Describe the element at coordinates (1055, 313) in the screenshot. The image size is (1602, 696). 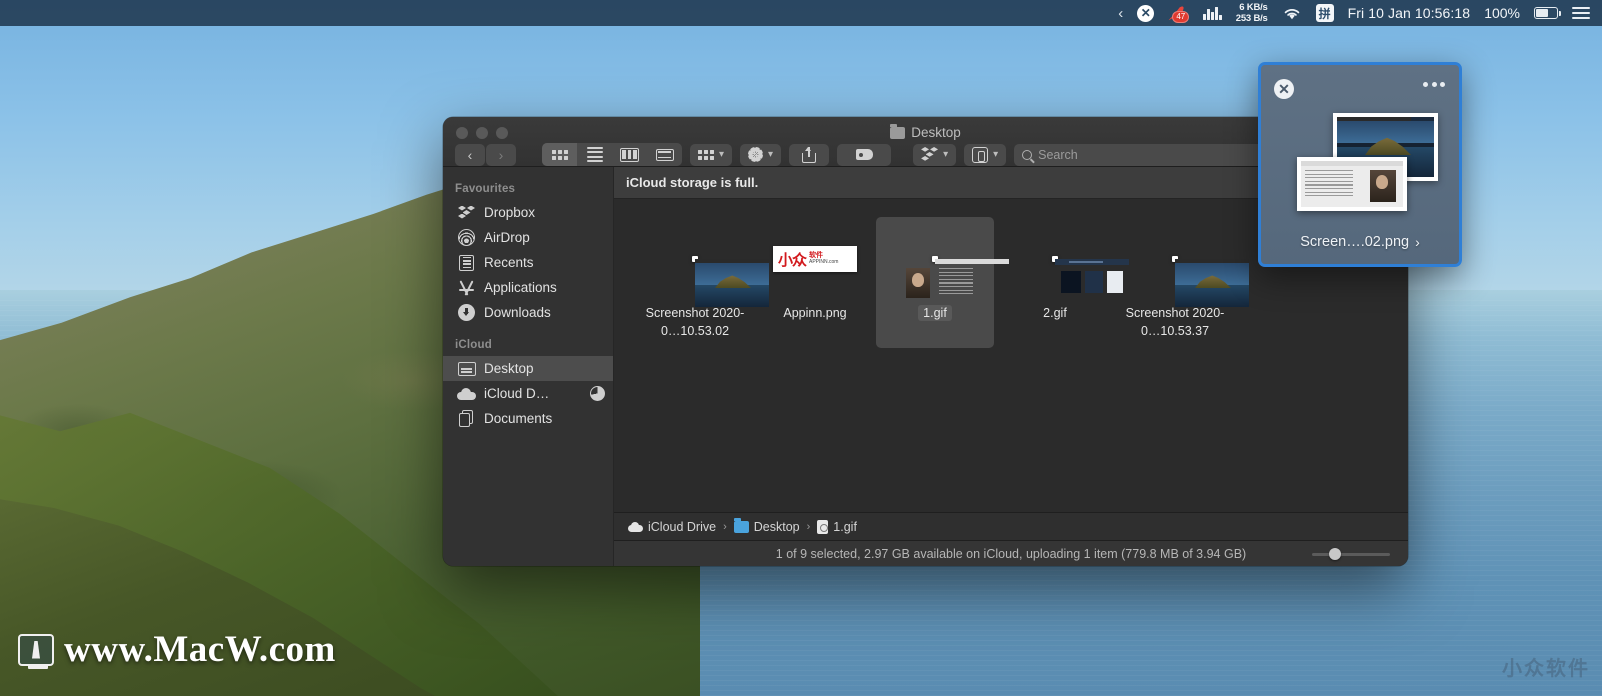
I see `file-name: 2.gif` at that location.